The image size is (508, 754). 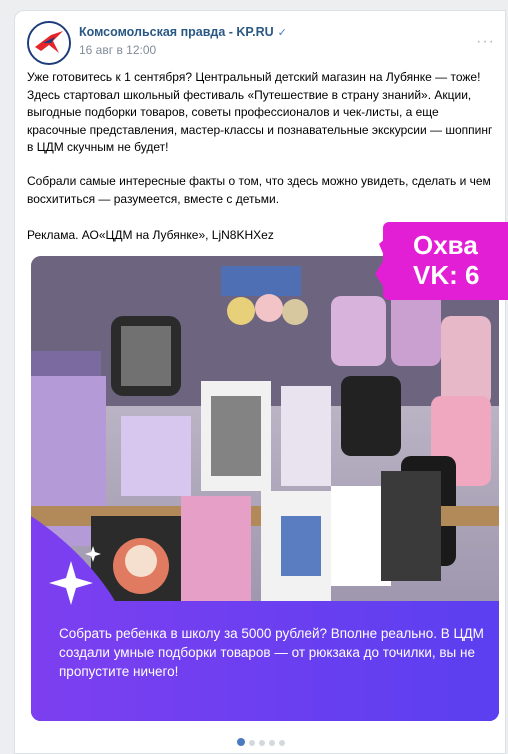 I want to click on avatar, so click(x=49, y=43).